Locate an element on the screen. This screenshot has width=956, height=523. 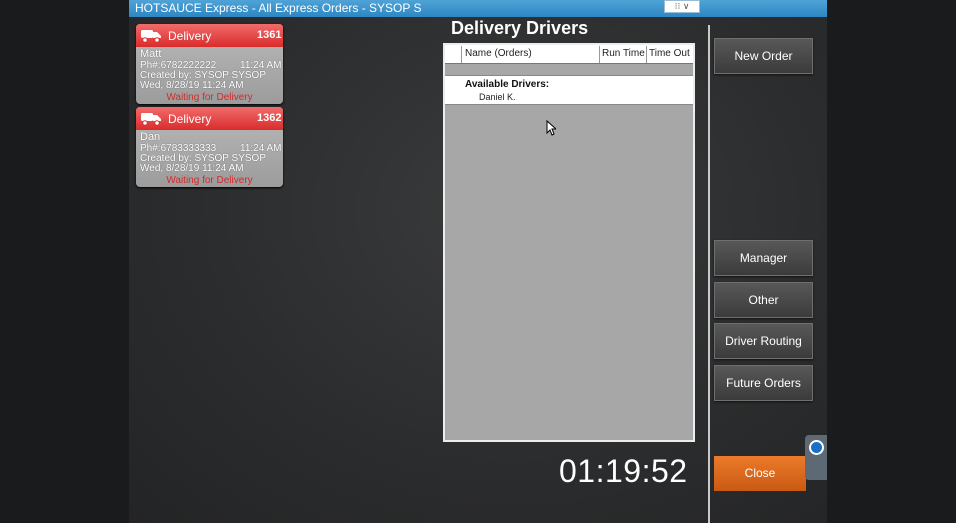
future-orders-button: Future Orders is located at coordinates (763, 383).